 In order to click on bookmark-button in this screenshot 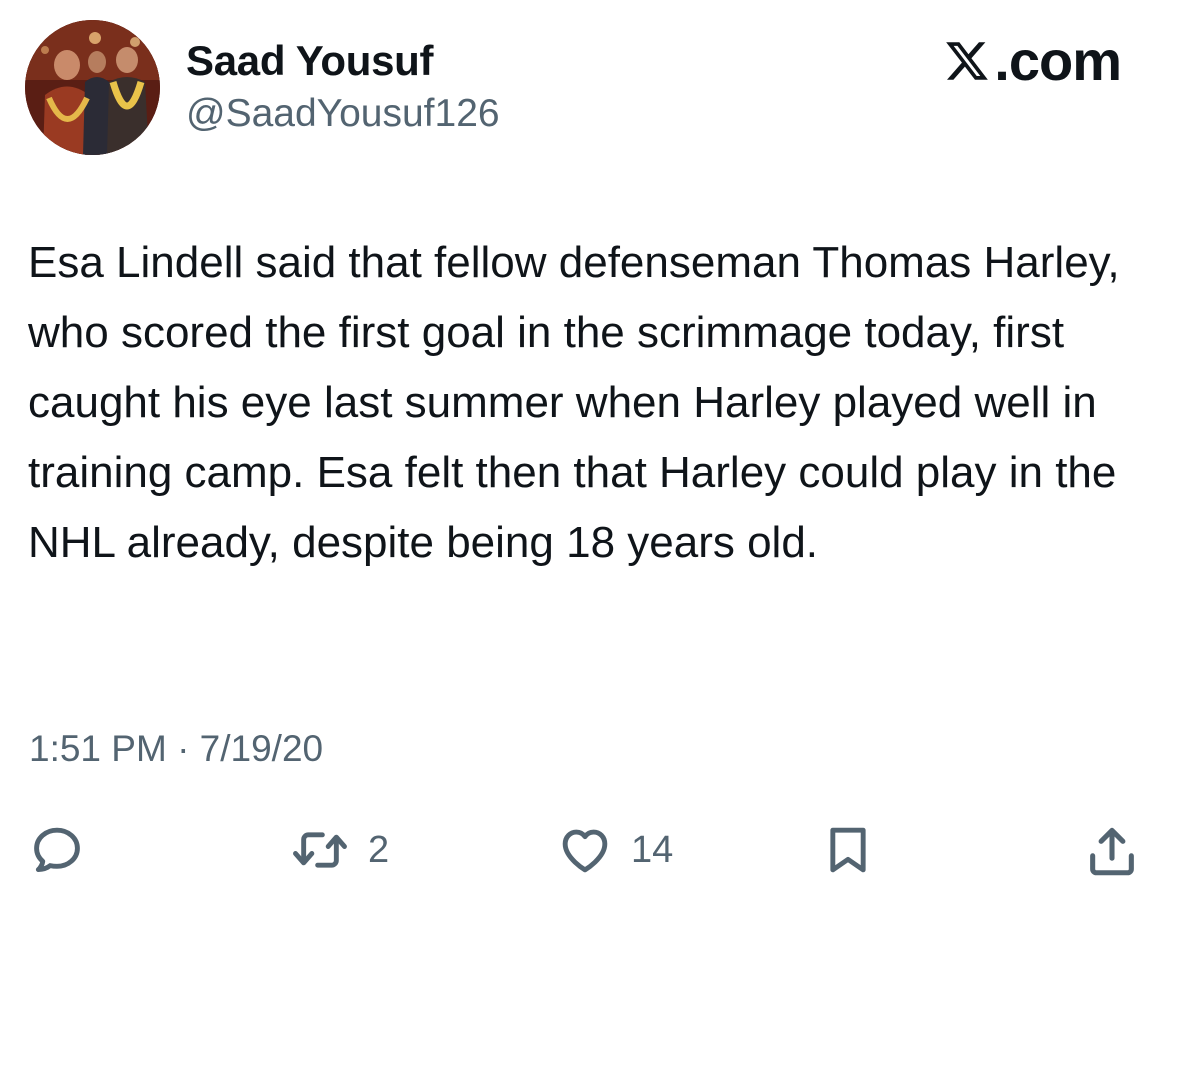, I will do `click(848, 850)`.